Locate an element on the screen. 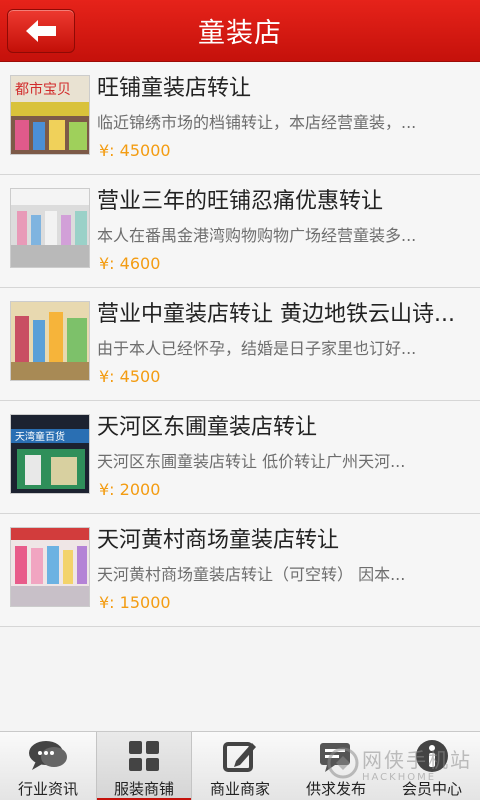  listing-price: ¥: 4600 is located at coordinates (130, 263).